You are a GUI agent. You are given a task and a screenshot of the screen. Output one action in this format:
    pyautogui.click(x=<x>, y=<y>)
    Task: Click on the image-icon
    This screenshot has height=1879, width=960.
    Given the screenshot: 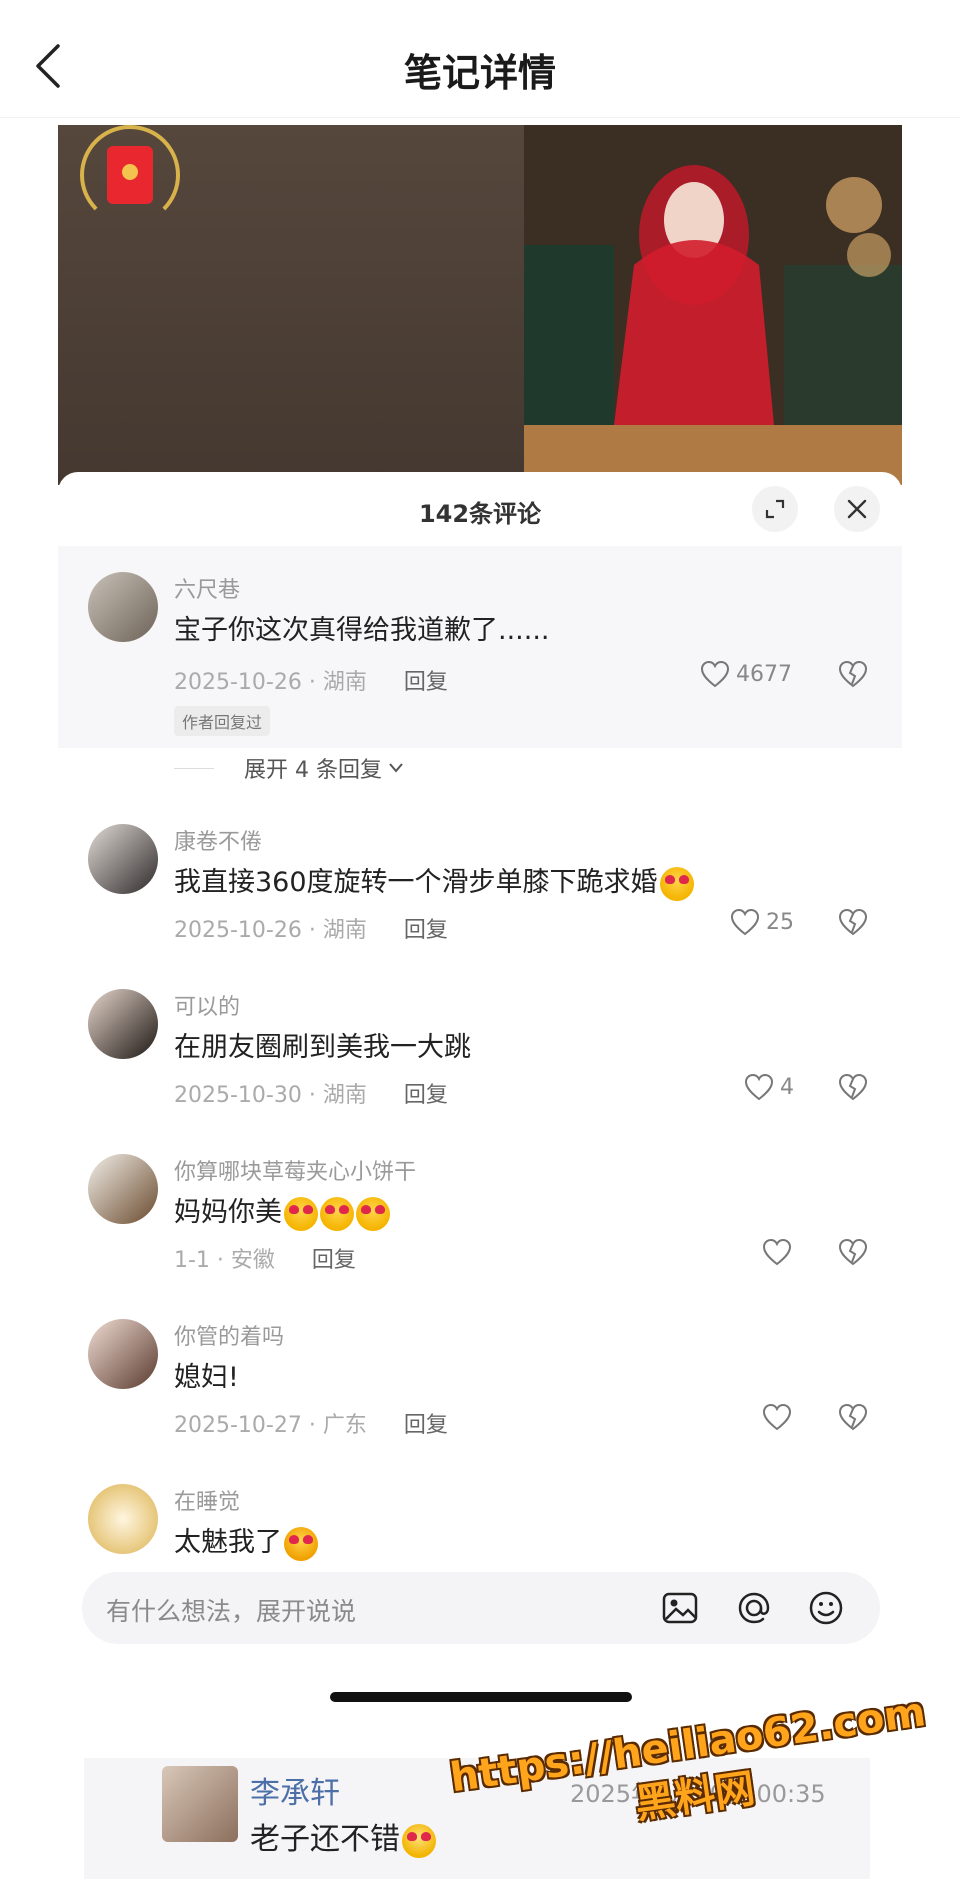 What is the action you would take?
    pyautogui.click(x=680, y=1608)
    